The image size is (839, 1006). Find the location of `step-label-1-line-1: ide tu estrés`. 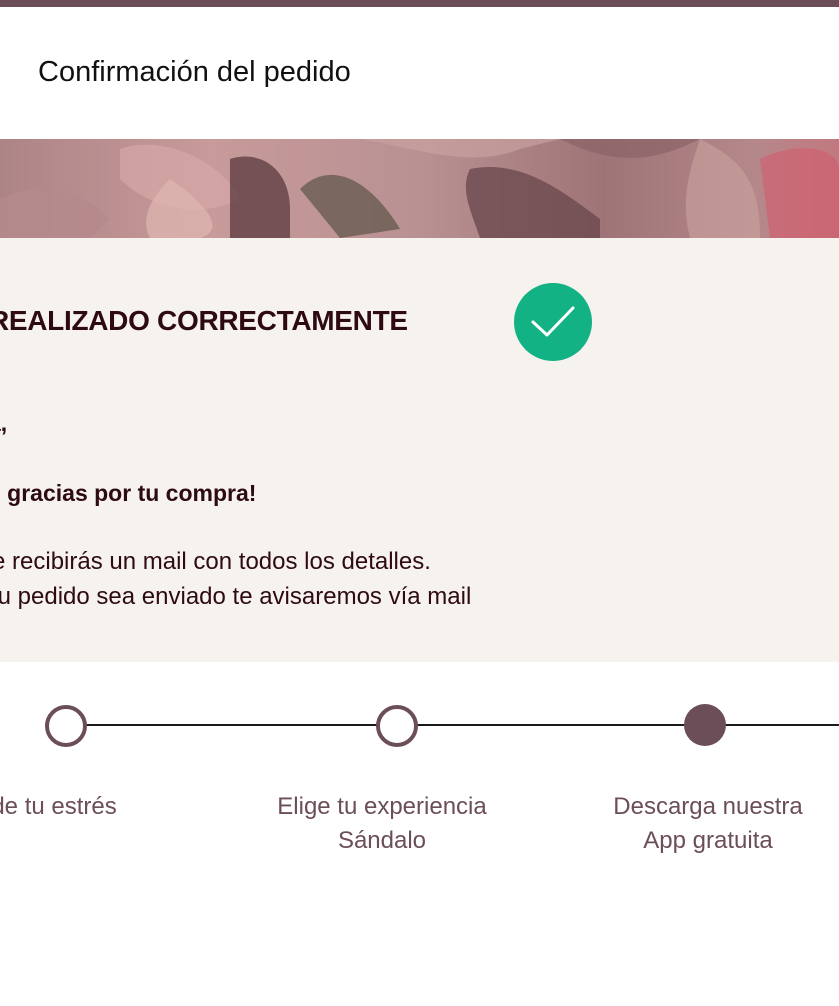

step-label-1-line-1: ide tu estrés is located at coordinates (58, 806).